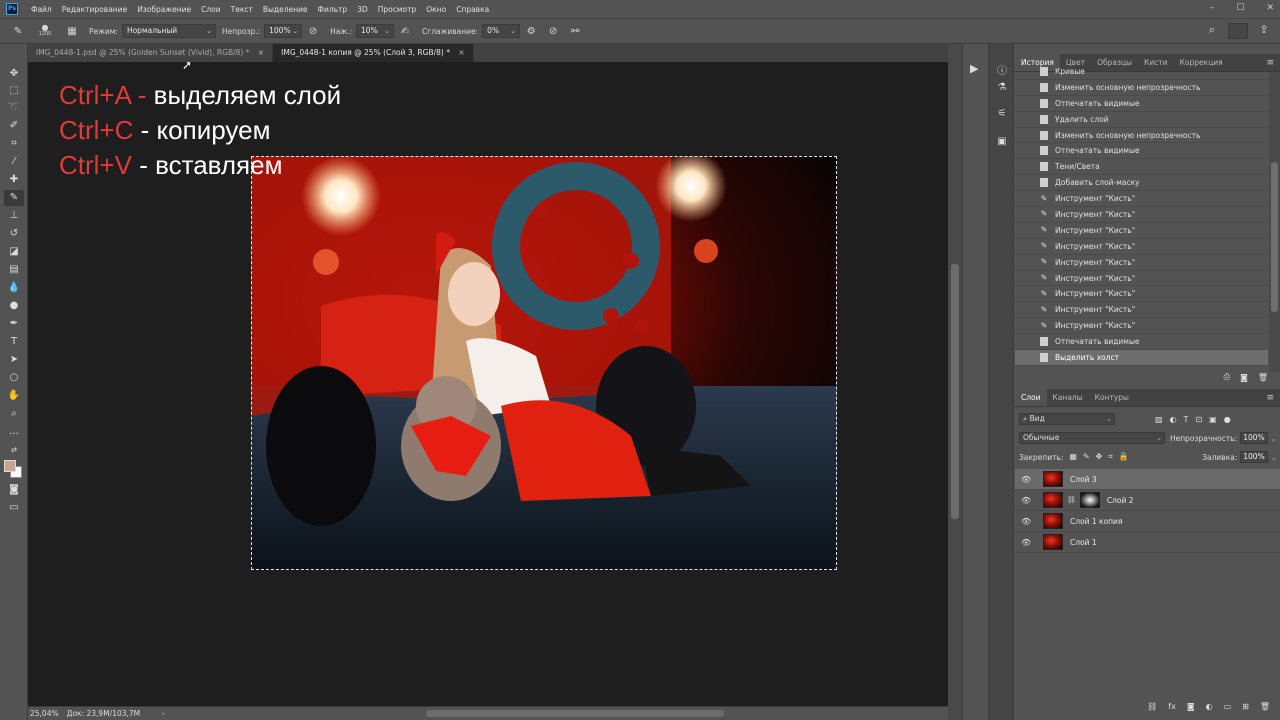 This screenshot has width=1280, height=720. What do you see at coordinates (575, 713) in the screenshot?
I see `horizontal-scrollbar` at bounding box center [575, 713].